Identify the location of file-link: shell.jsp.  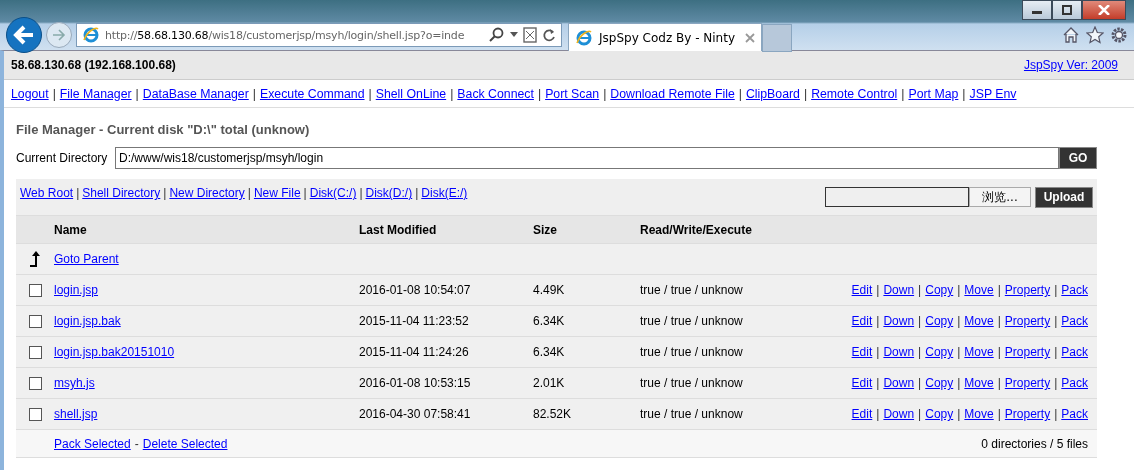
(76, 414).